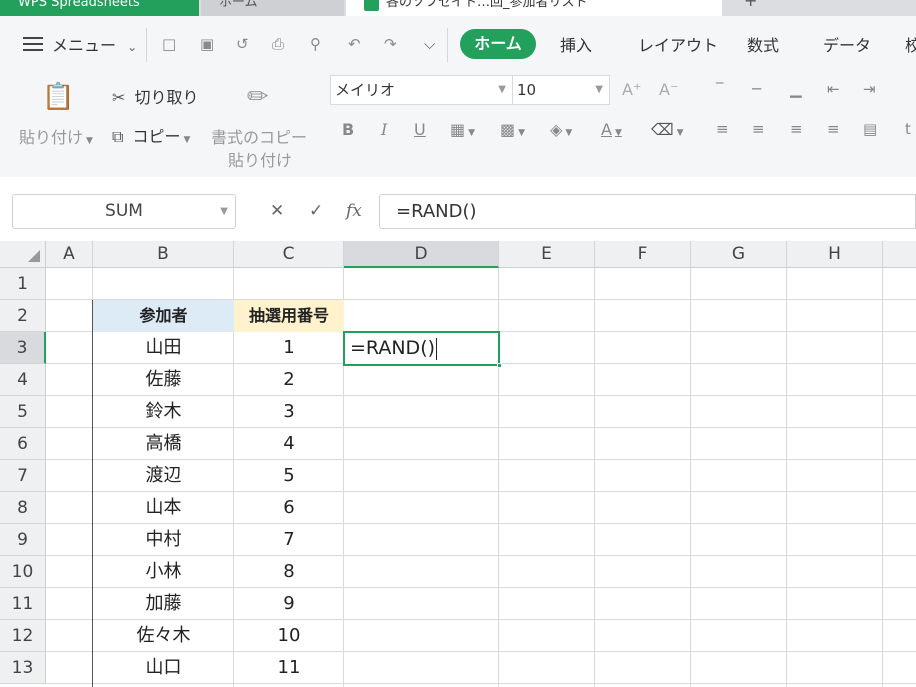 This screenshot has height=687, width=916. Describe the element at coordinates (667, 129) in the screenshot. I see `clear-eraser-icon: ⌫ ▼` at that location.